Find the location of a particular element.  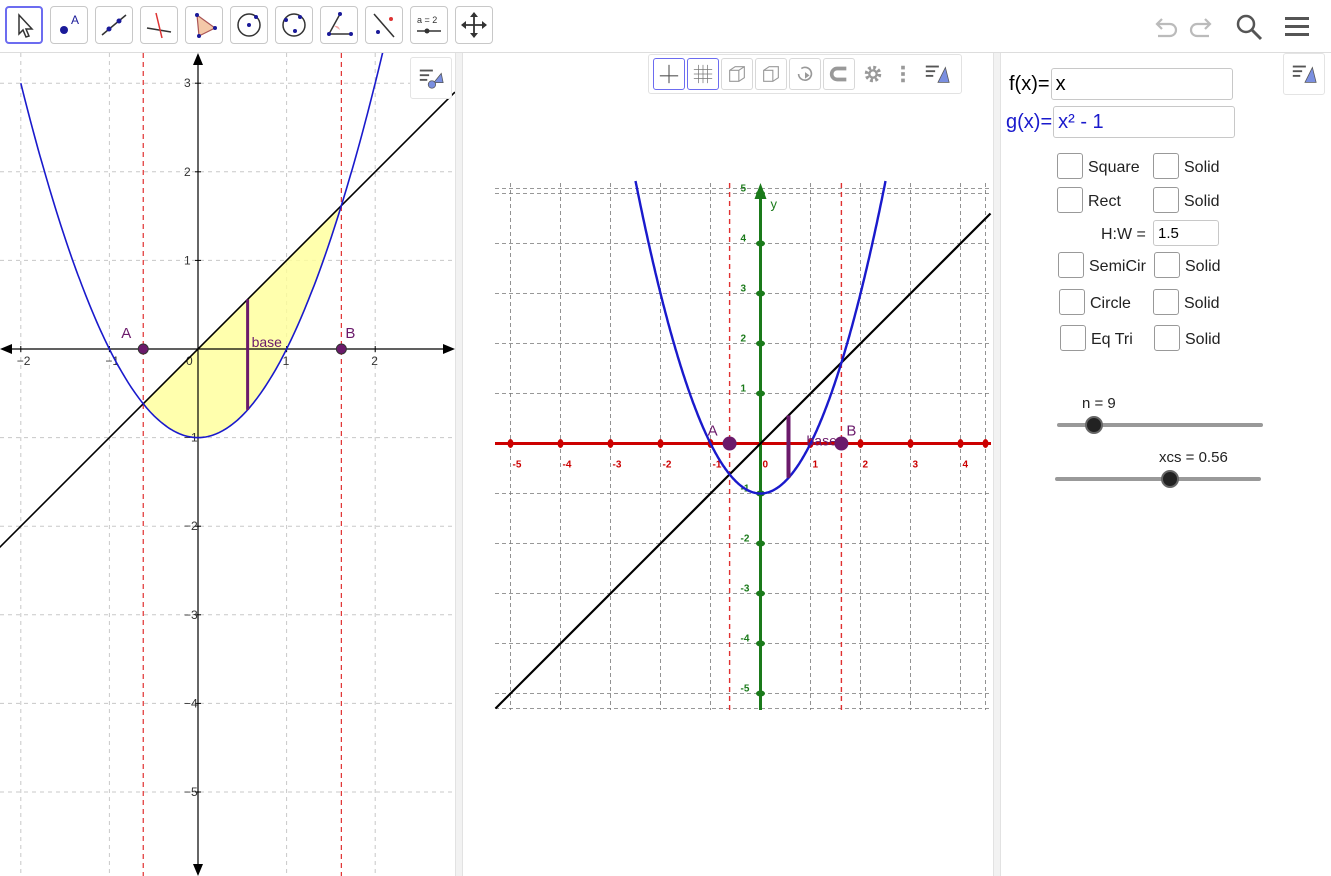

angle-icon is located at coordinates (340, 24).